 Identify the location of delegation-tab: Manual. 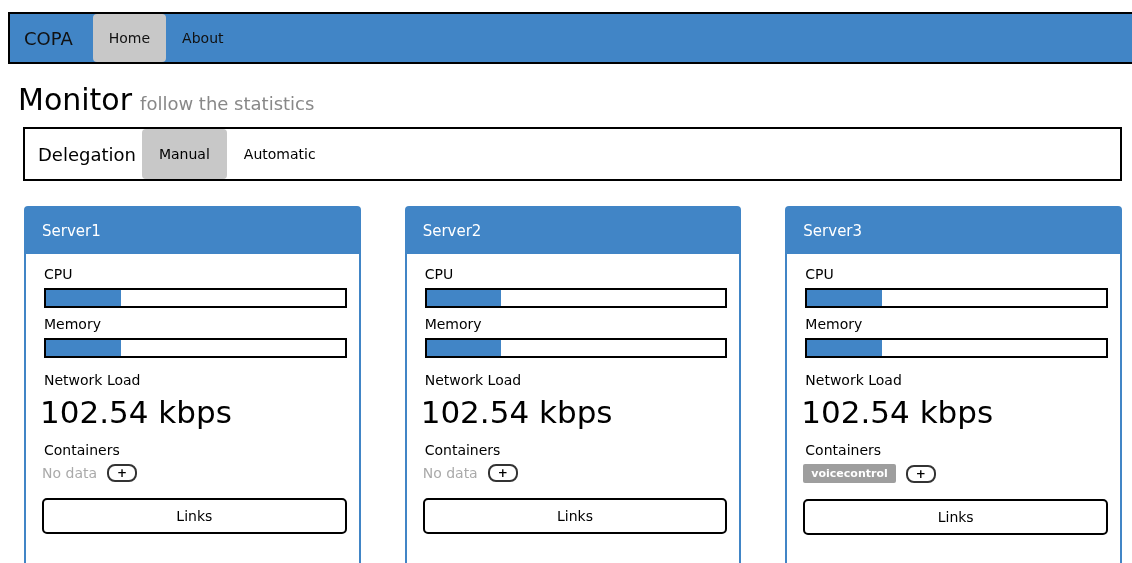
(184, 154).